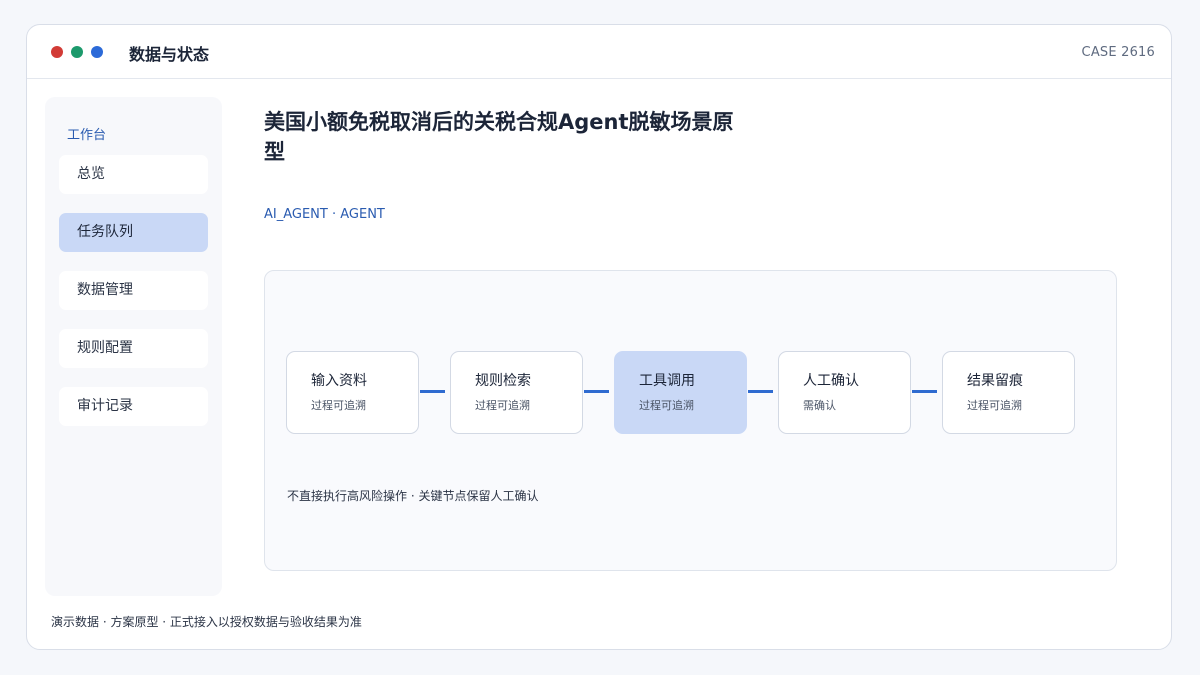 Image resolution: width=1200 pixels, height=675 pixels. Describe the element at coordinates (503, 381) in the screenshot. I see `step-name: 规则检索` at that location.